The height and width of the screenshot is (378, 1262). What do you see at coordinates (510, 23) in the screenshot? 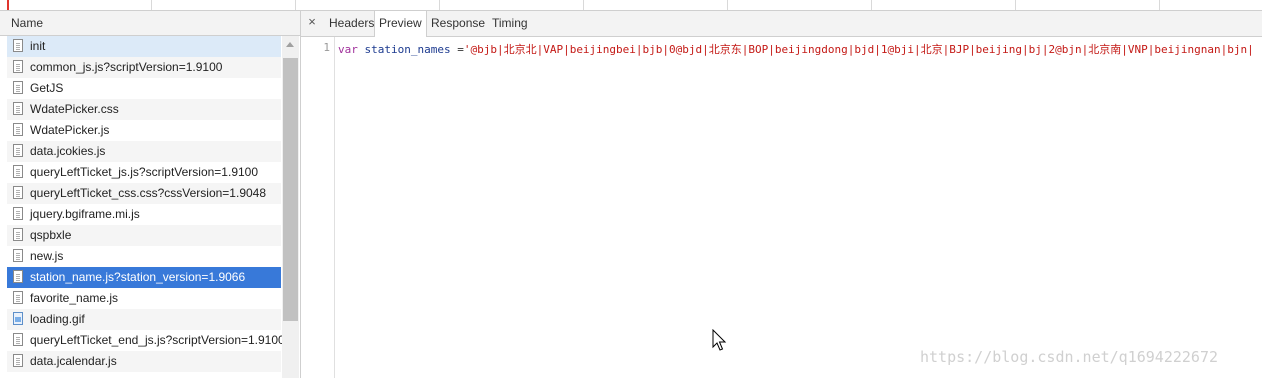
I see `tab-timing: Timing` at bounding box center [510, 23].